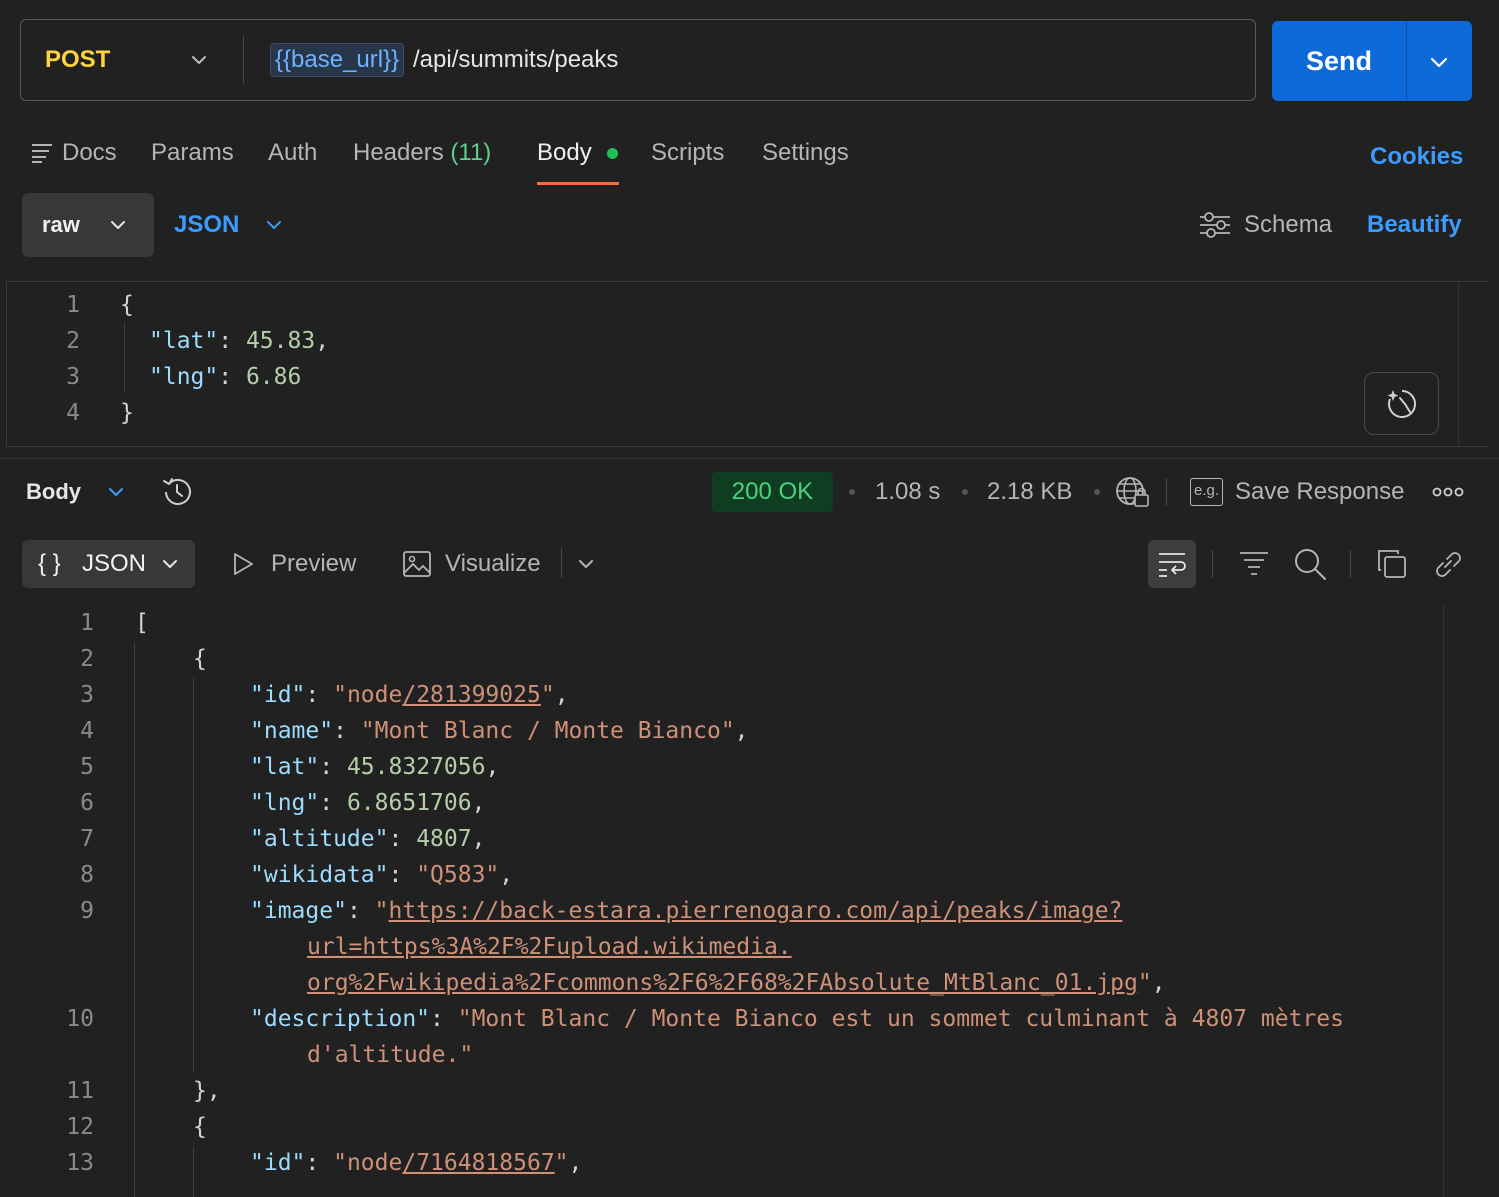  I want to click on image-icon, so click(417, 564).